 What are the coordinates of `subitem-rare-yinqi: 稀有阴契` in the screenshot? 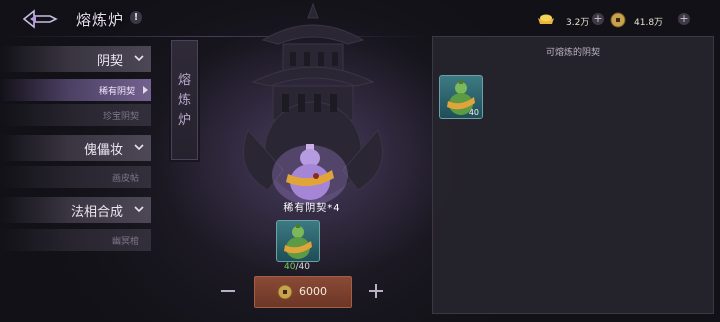 It's located at (75, 90).